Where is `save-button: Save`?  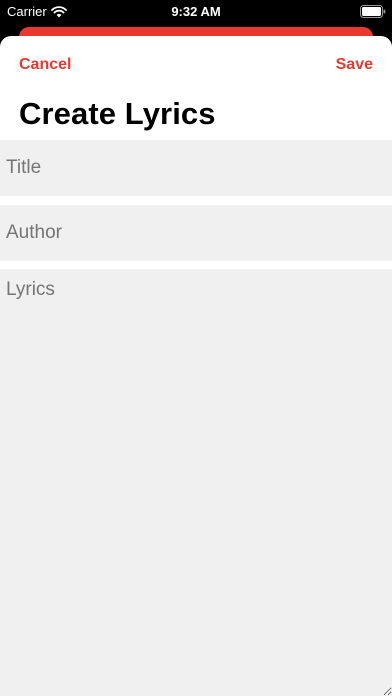
save-button: Save is located at coordinates (354, 65).